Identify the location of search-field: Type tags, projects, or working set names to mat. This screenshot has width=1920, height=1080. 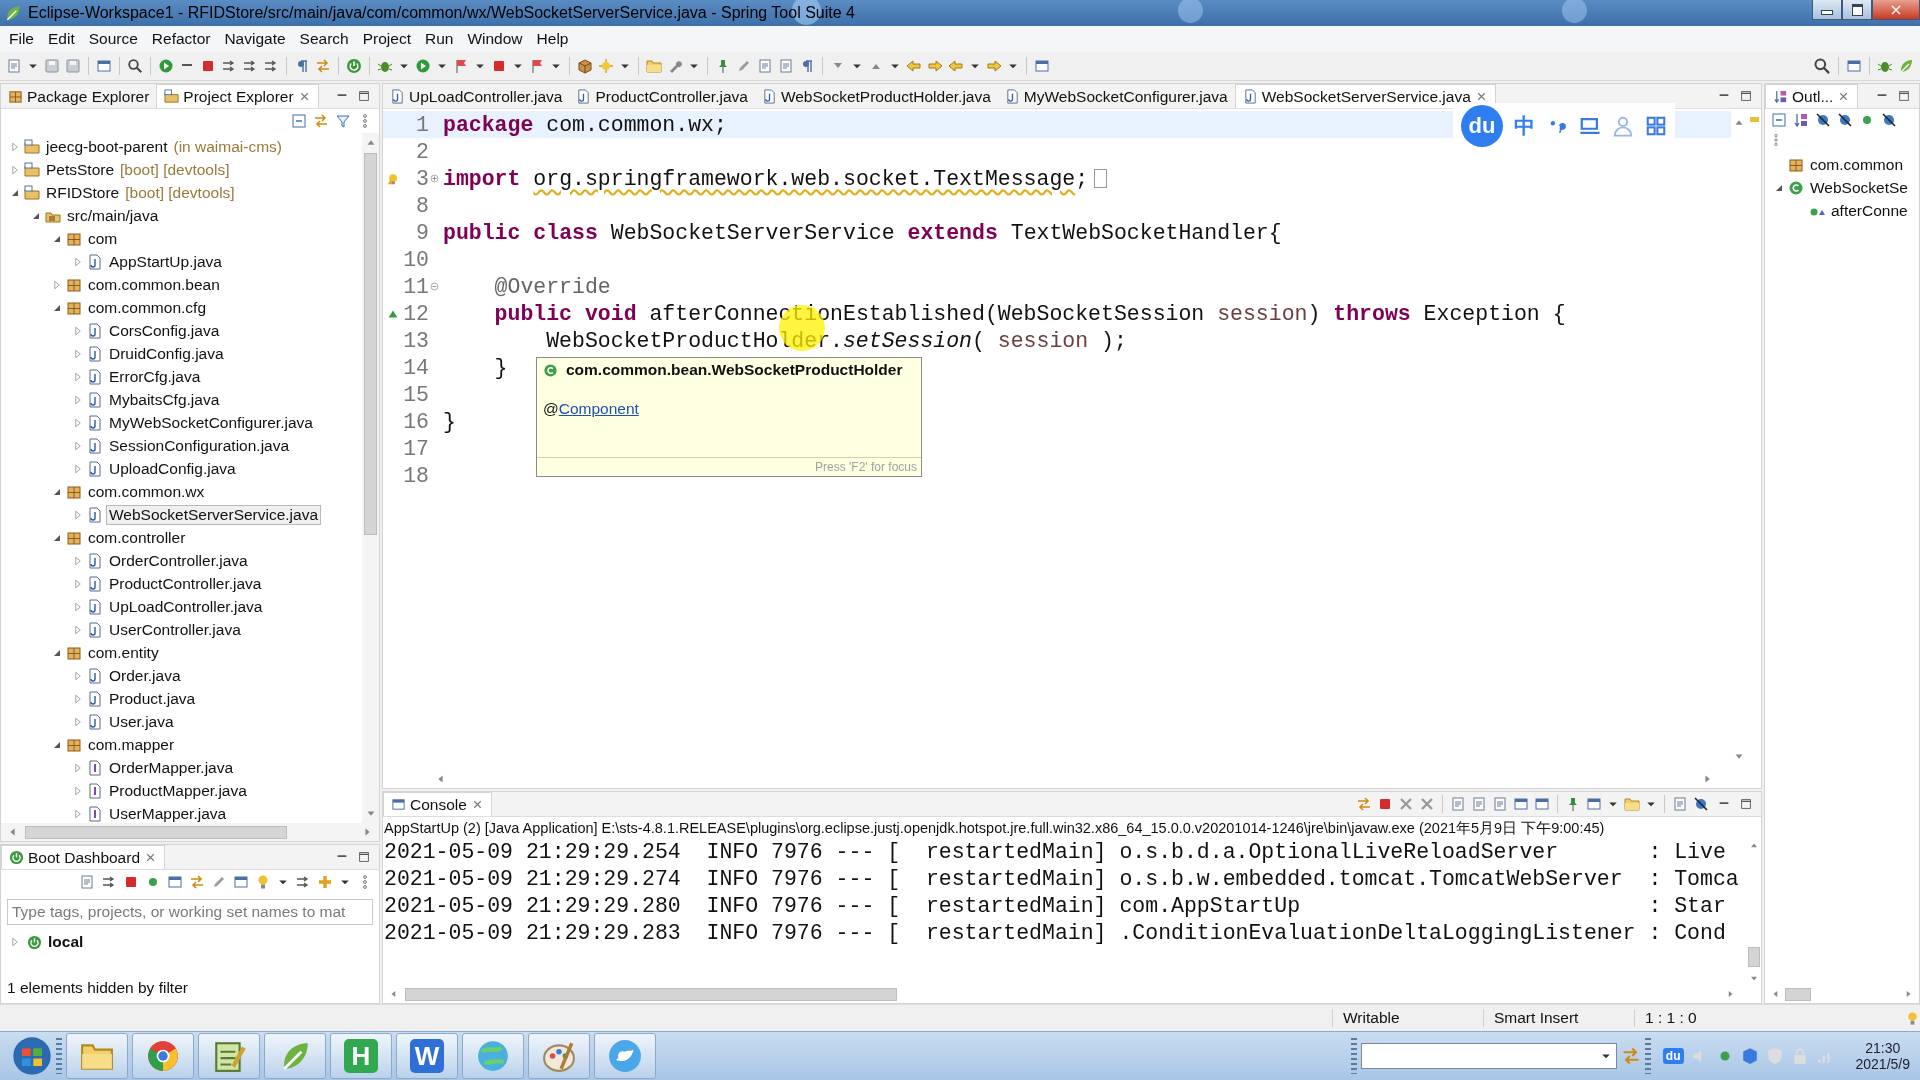
(190, 912).